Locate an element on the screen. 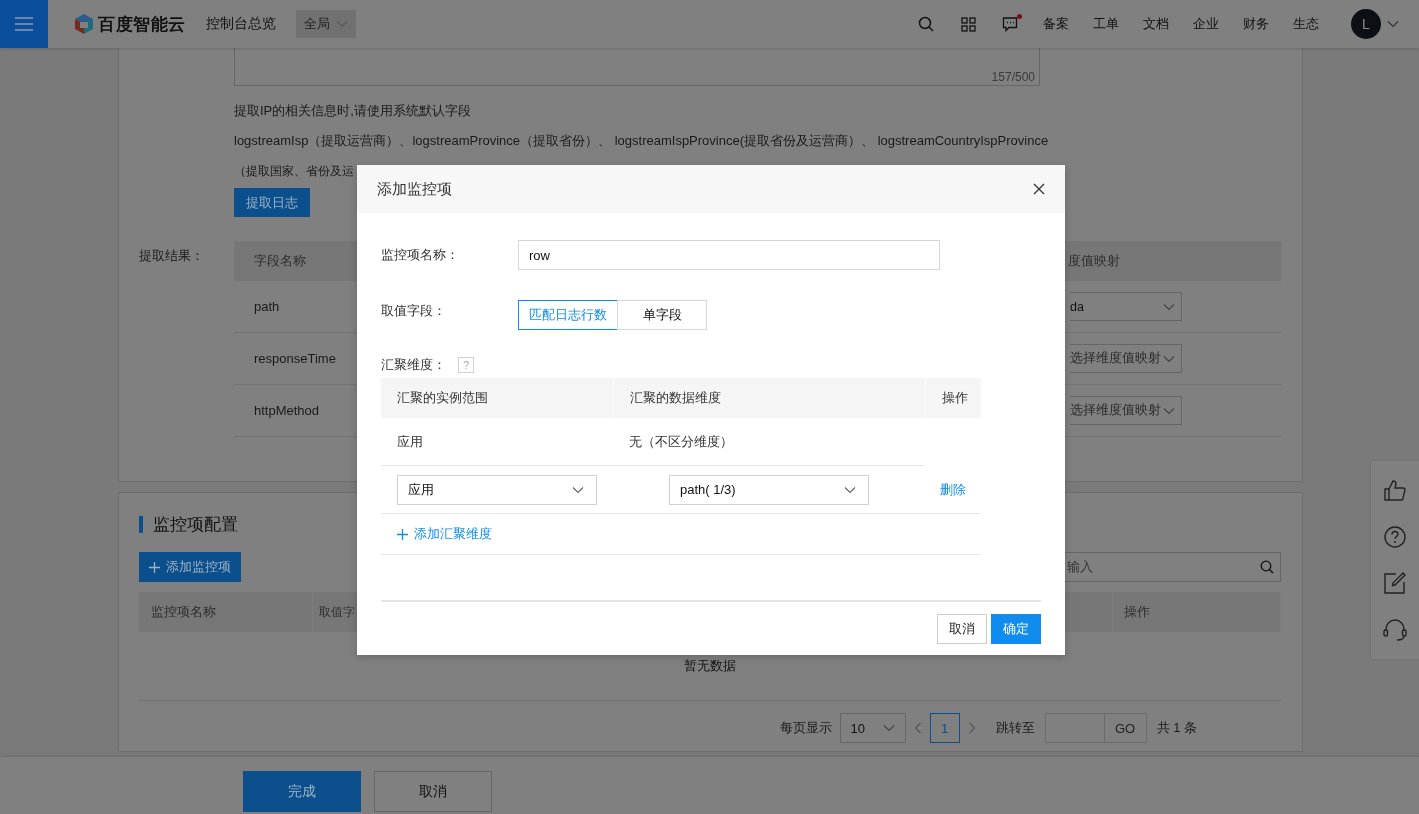 Image resolution: width=1419 pixels, height=814 pixels. support-button is located at coordinates (1395, 629).